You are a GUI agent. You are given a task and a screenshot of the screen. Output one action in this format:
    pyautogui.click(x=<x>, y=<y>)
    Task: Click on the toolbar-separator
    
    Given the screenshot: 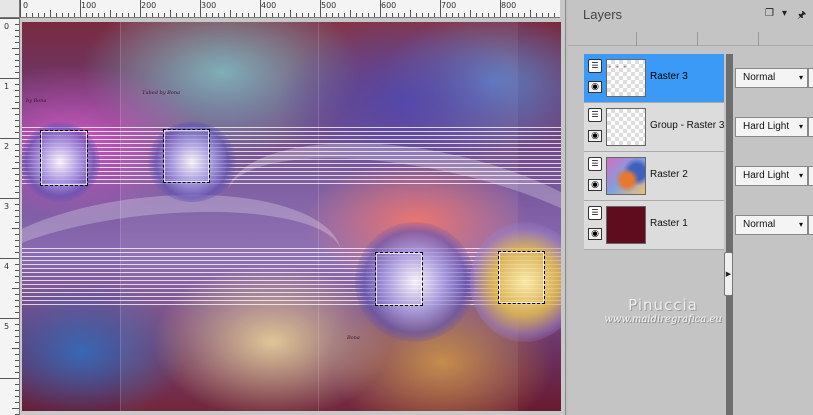 What is the action you would take?
    pyautogui.click(x=758, y=39)
    